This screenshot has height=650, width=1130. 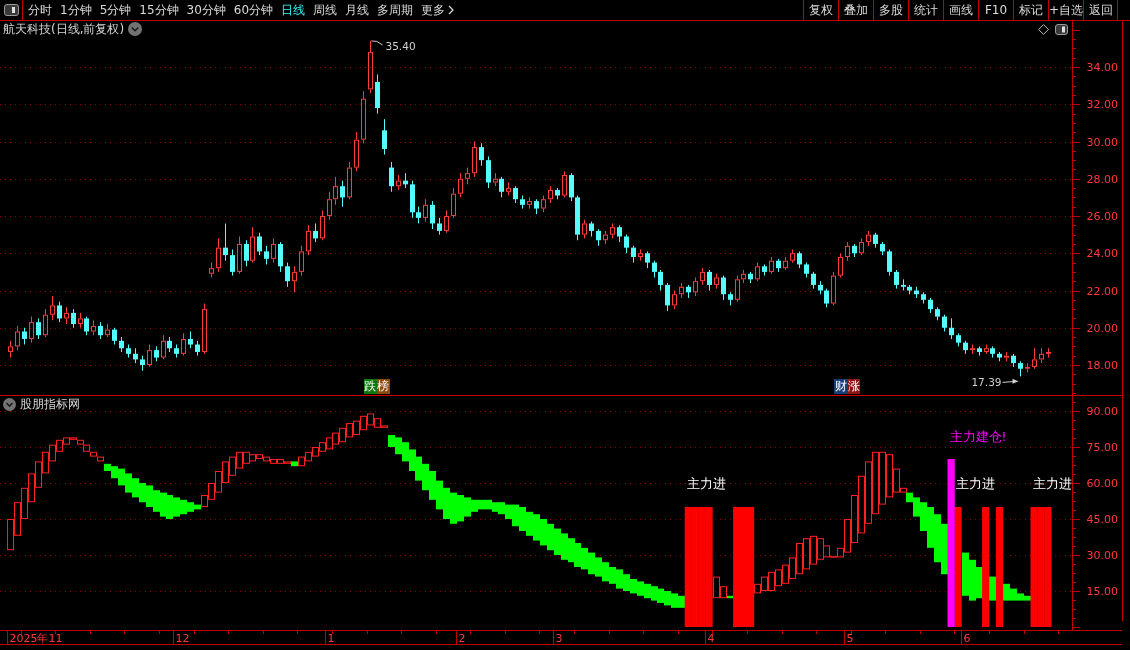 I want to click on price-axis-label: 30.00, so click(x=1102, y=142).